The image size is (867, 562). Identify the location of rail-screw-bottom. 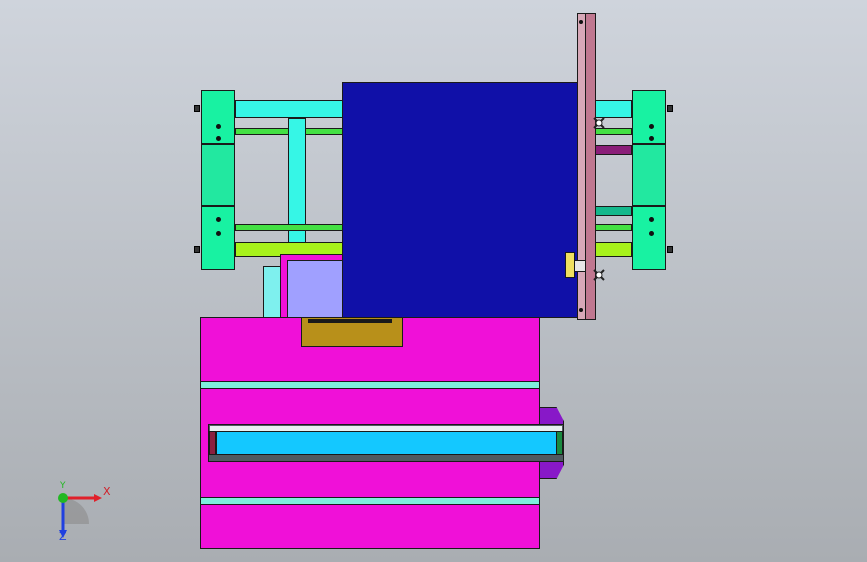
(581, 310).